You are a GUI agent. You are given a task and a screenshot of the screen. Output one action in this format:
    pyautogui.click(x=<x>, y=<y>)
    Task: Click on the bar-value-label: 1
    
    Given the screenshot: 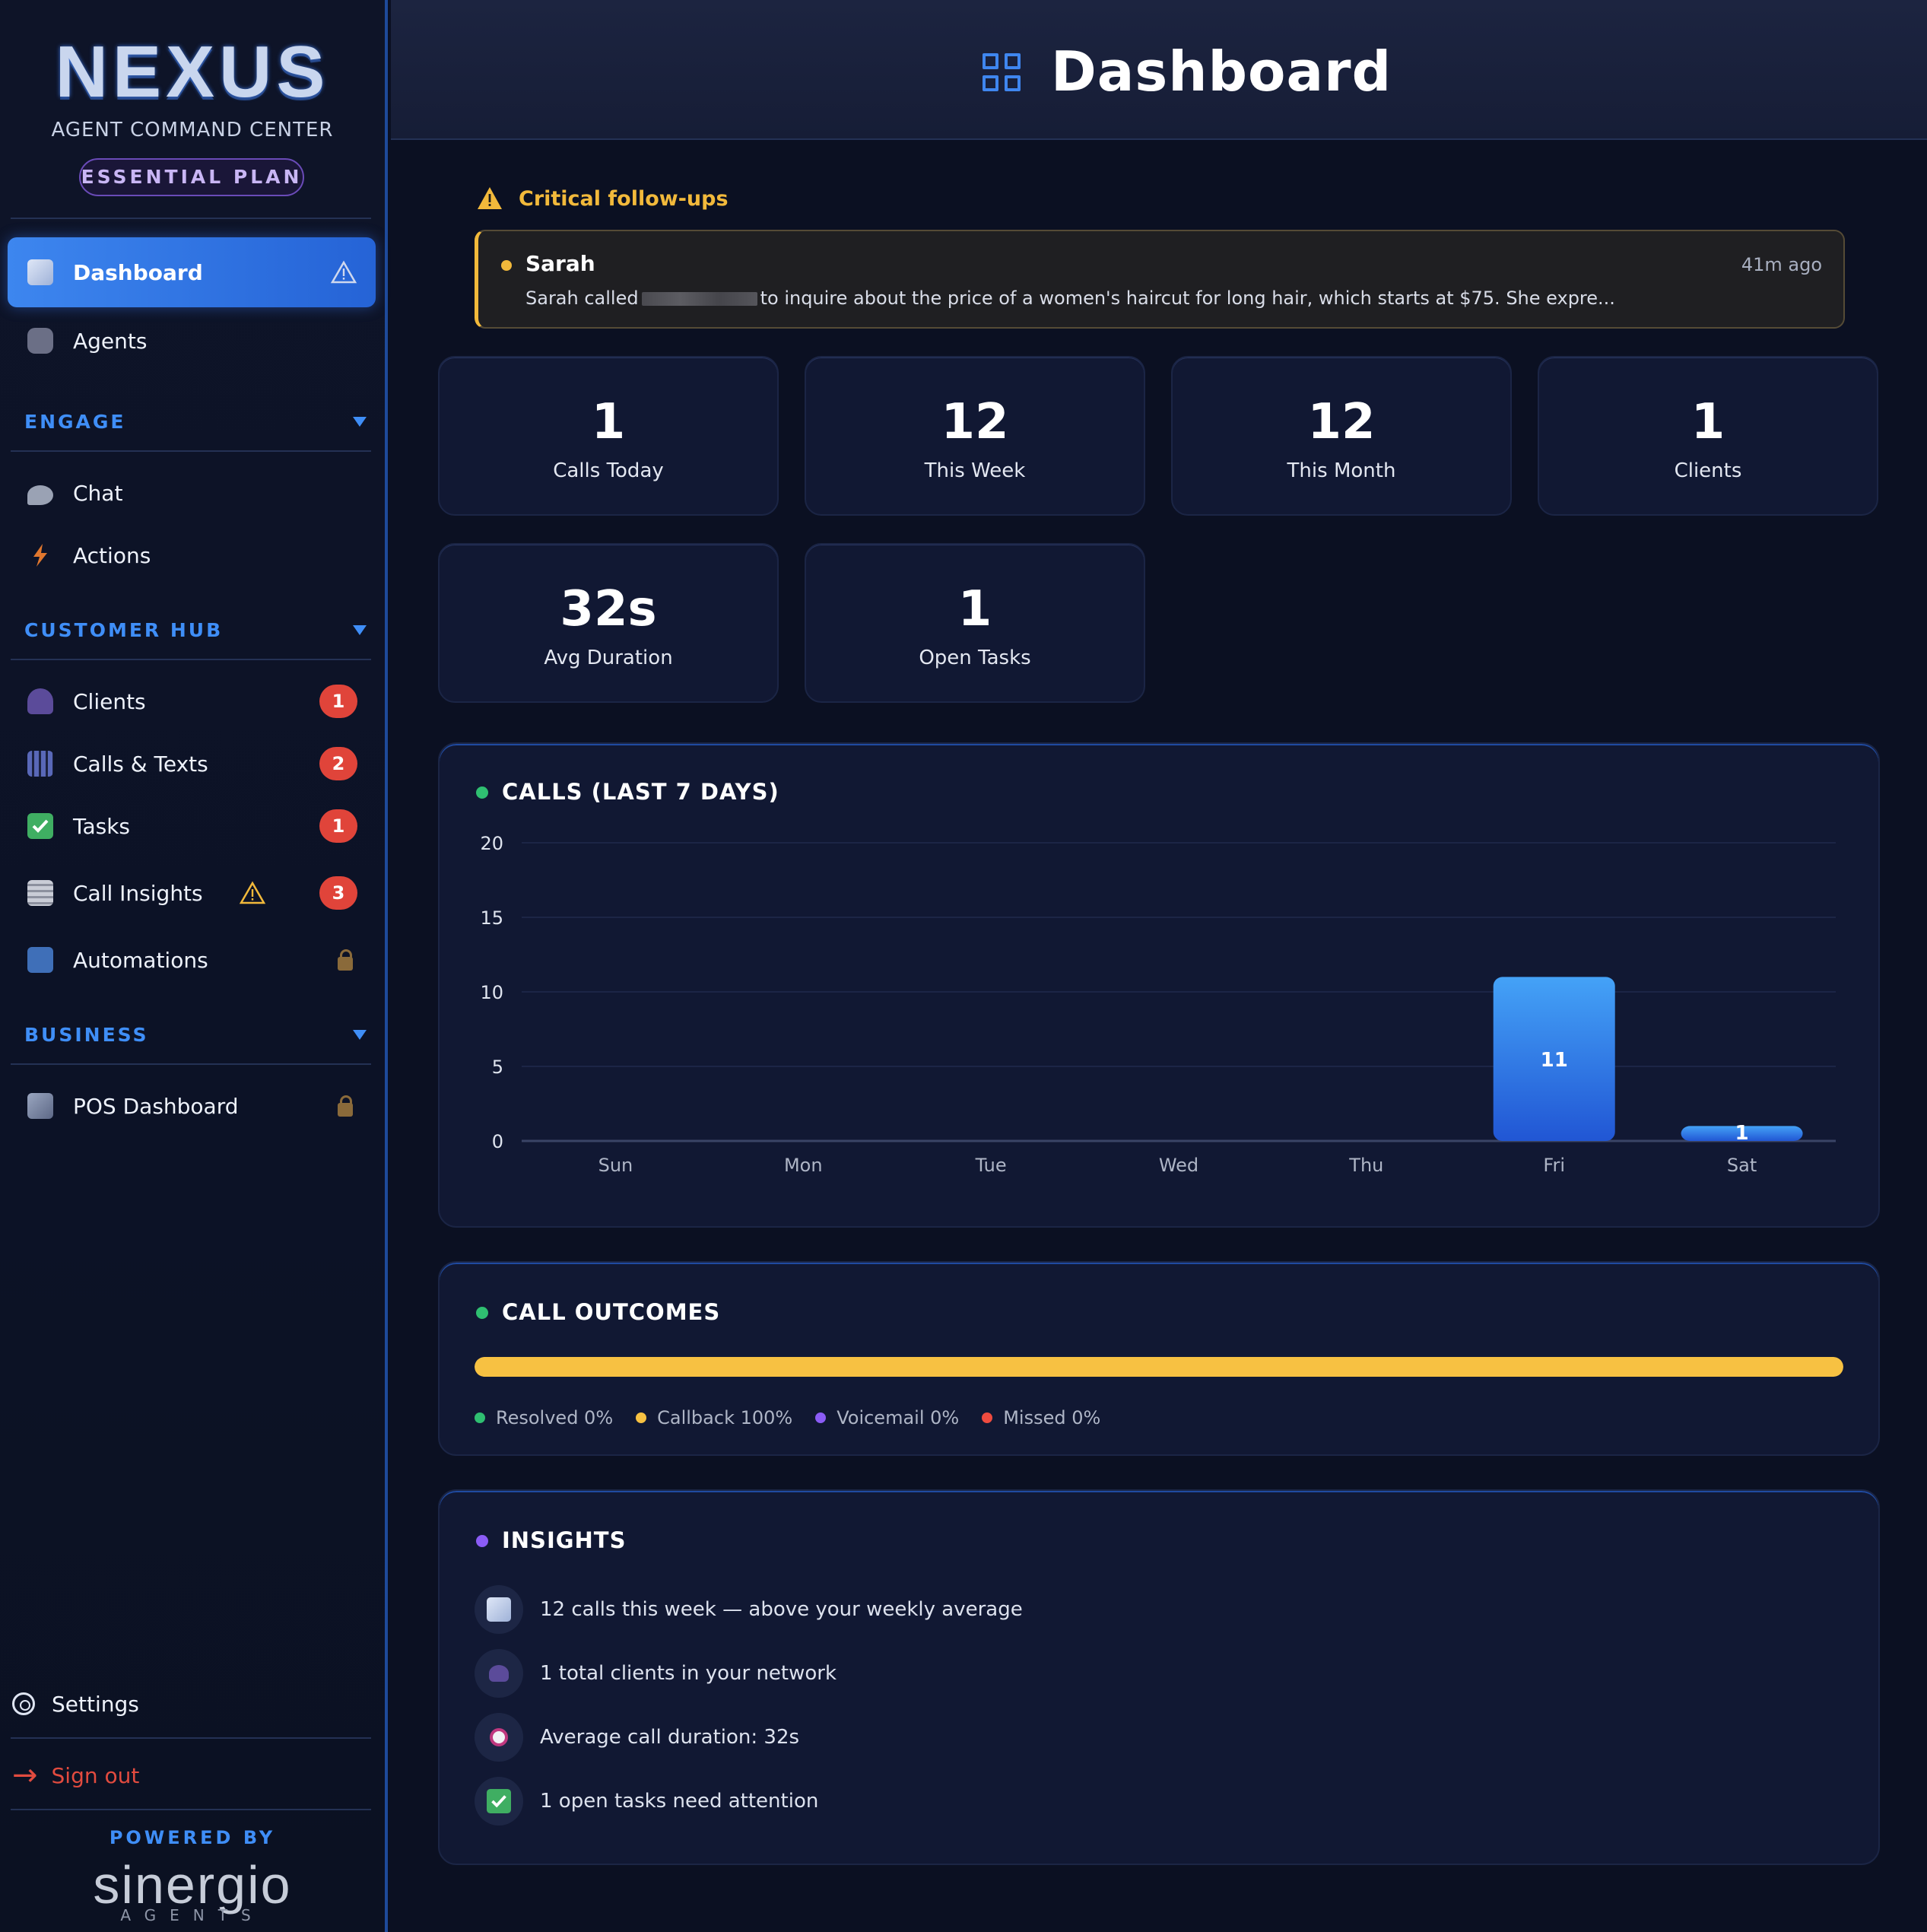 What is the action you would take?
    pyautogui.click(x=1742, y=1133)
    